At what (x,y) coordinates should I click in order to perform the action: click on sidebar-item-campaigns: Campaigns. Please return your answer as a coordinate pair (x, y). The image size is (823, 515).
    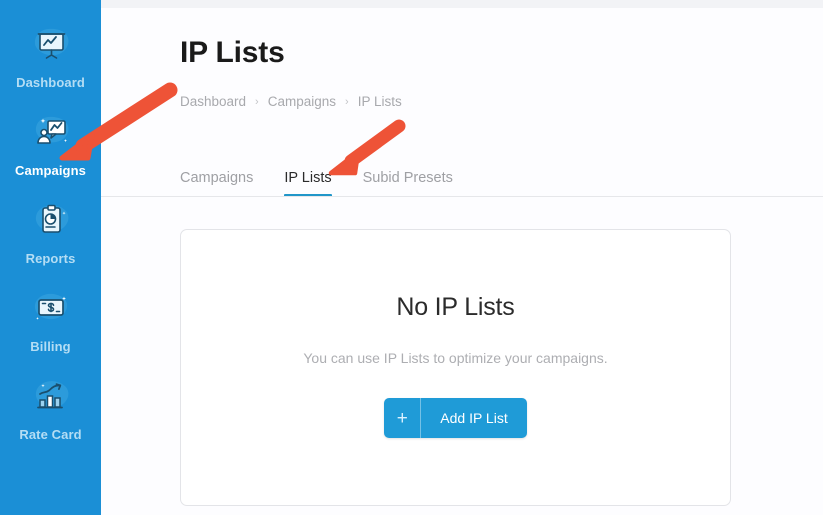
    Looking at the image, I should click on (50, 144).